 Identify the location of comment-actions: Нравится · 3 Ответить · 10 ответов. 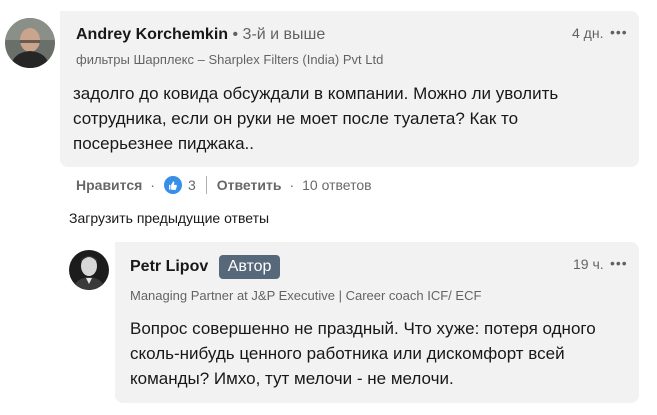
(224, 185).